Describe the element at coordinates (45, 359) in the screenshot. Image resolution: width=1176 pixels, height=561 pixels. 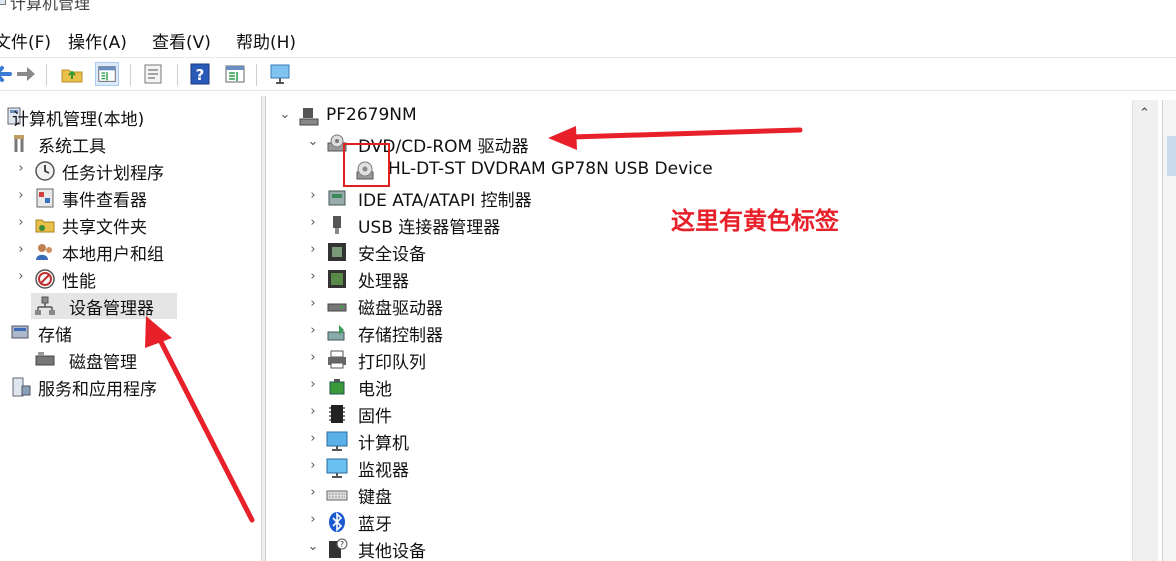
I see `disk-management-icon` at that location.